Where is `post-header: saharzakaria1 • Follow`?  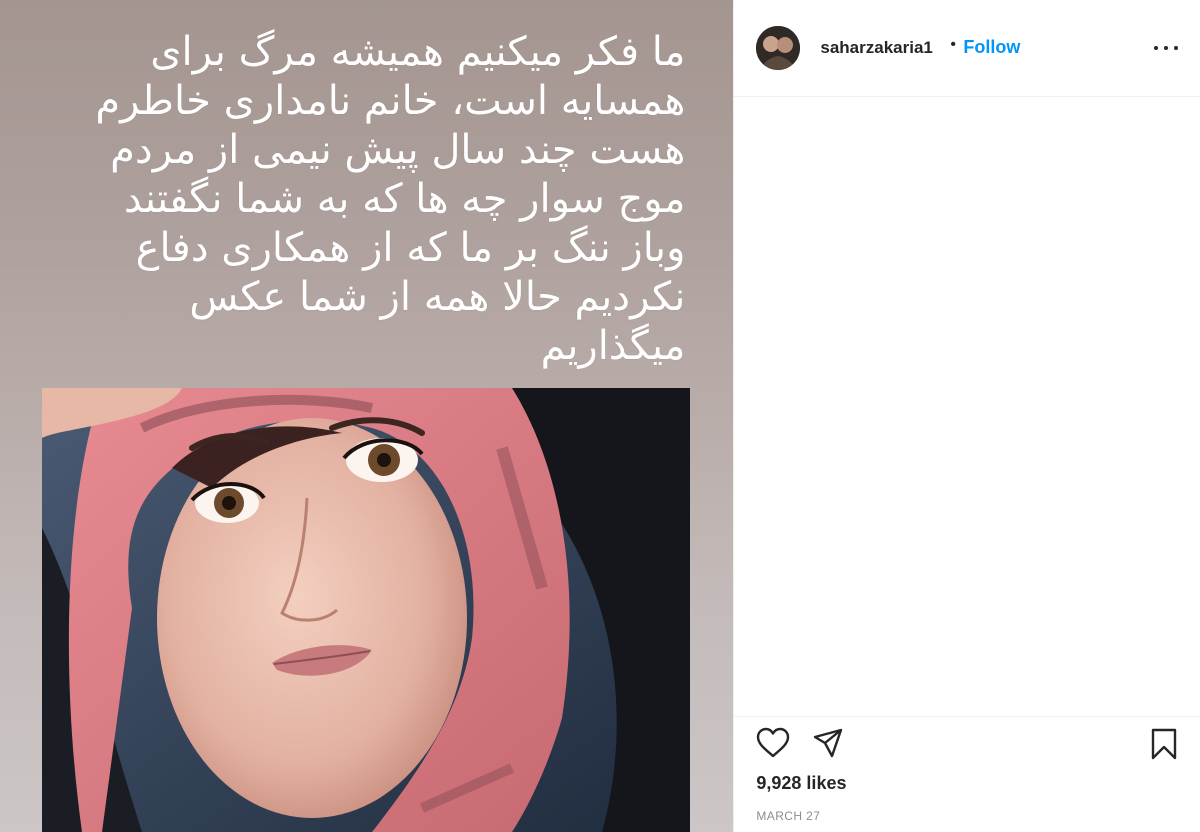
post-header: saharzakaria1 • Follow is located at coordinates (967, 48).